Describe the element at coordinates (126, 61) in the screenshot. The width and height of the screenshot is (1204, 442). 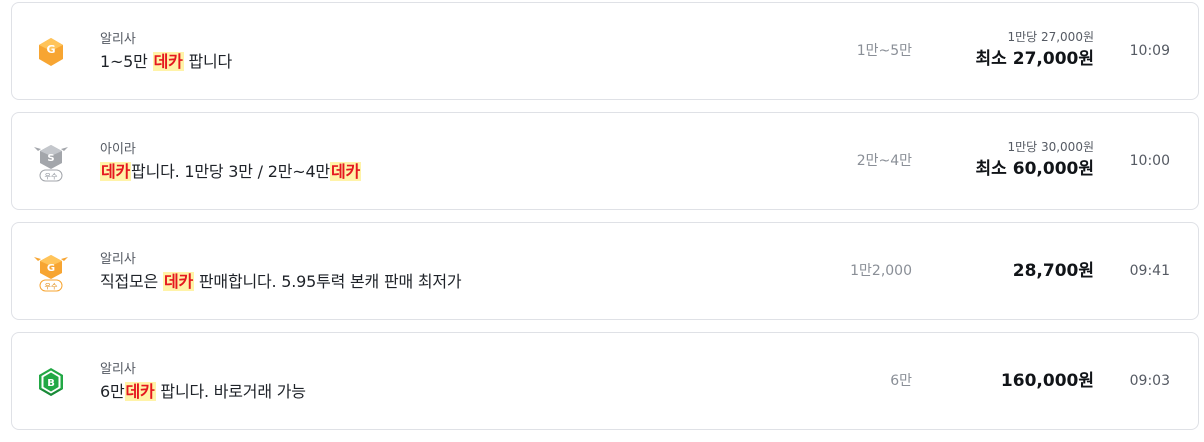
I see `title-text: 1~5만` at that location.